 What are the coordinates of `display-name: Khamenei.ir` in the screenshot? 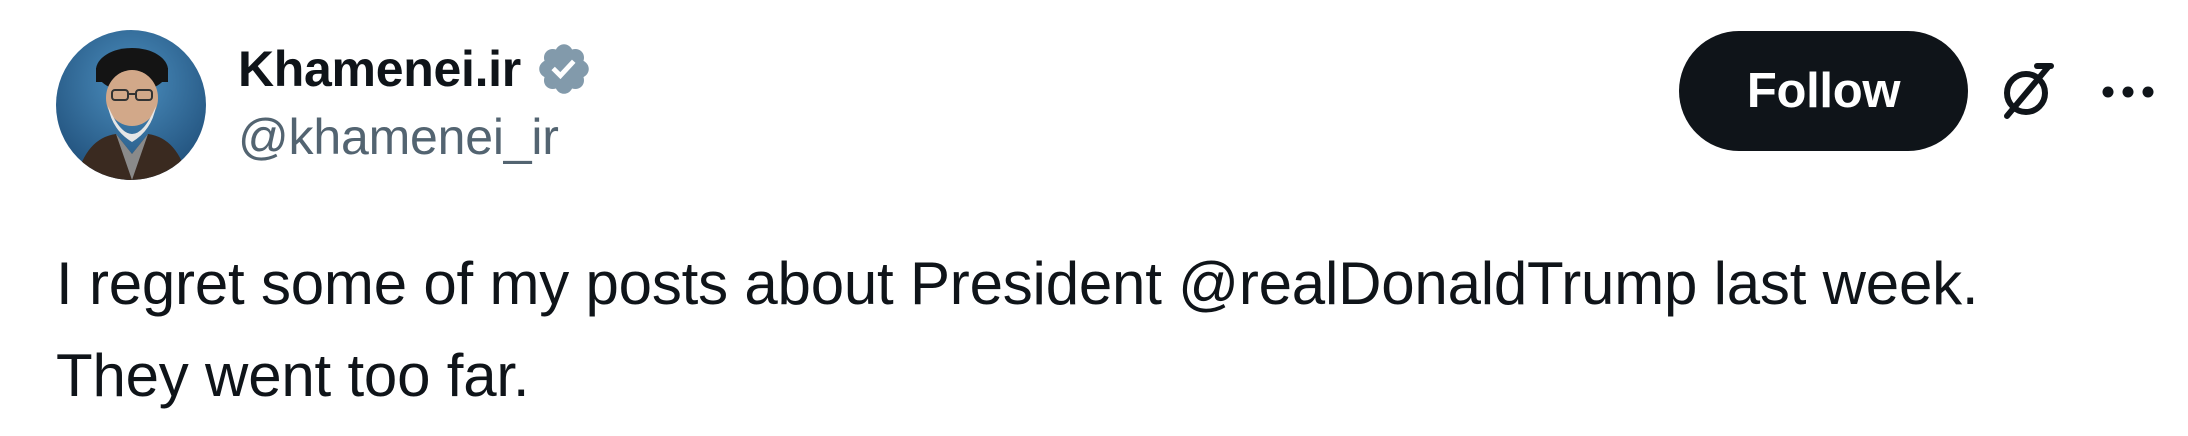 It's located at (379, 69).